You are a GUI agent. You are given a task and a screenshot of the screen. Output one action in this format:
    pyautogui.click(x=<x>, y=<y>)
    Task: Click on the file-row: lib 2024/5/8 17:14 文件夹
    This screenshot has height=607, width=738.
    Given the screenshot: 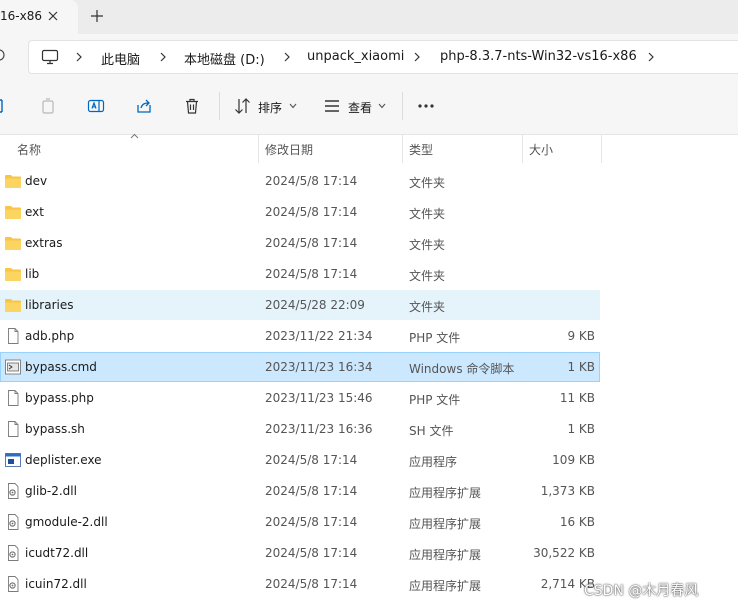 What is the action you would take?
    pyautogui.click(x=300, y=274)
    